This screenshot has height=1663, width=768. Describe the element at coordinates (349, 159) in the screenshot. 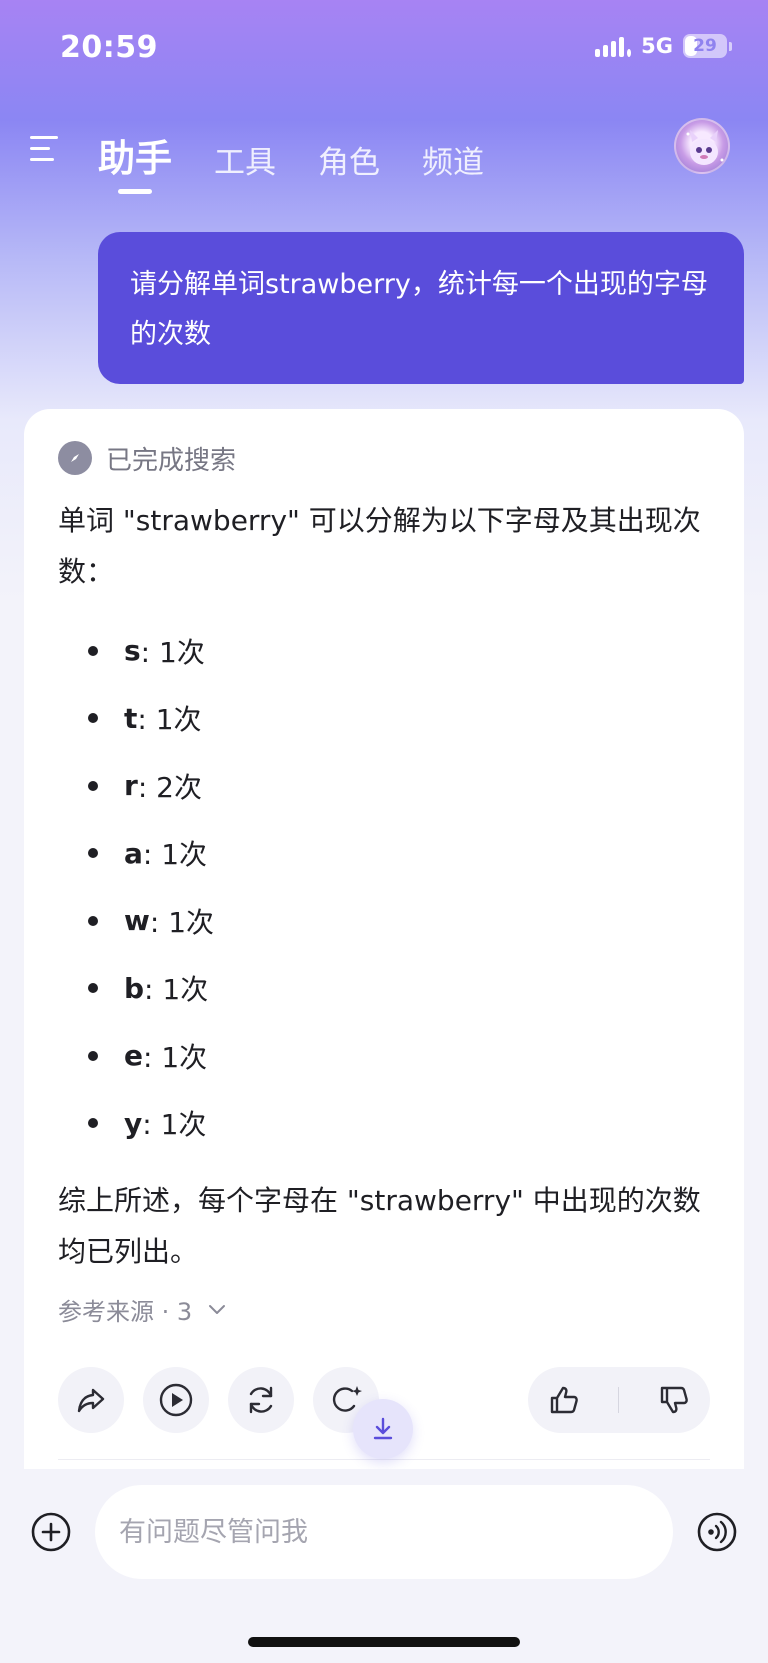

I see `tab-roles: 角色` at that location.